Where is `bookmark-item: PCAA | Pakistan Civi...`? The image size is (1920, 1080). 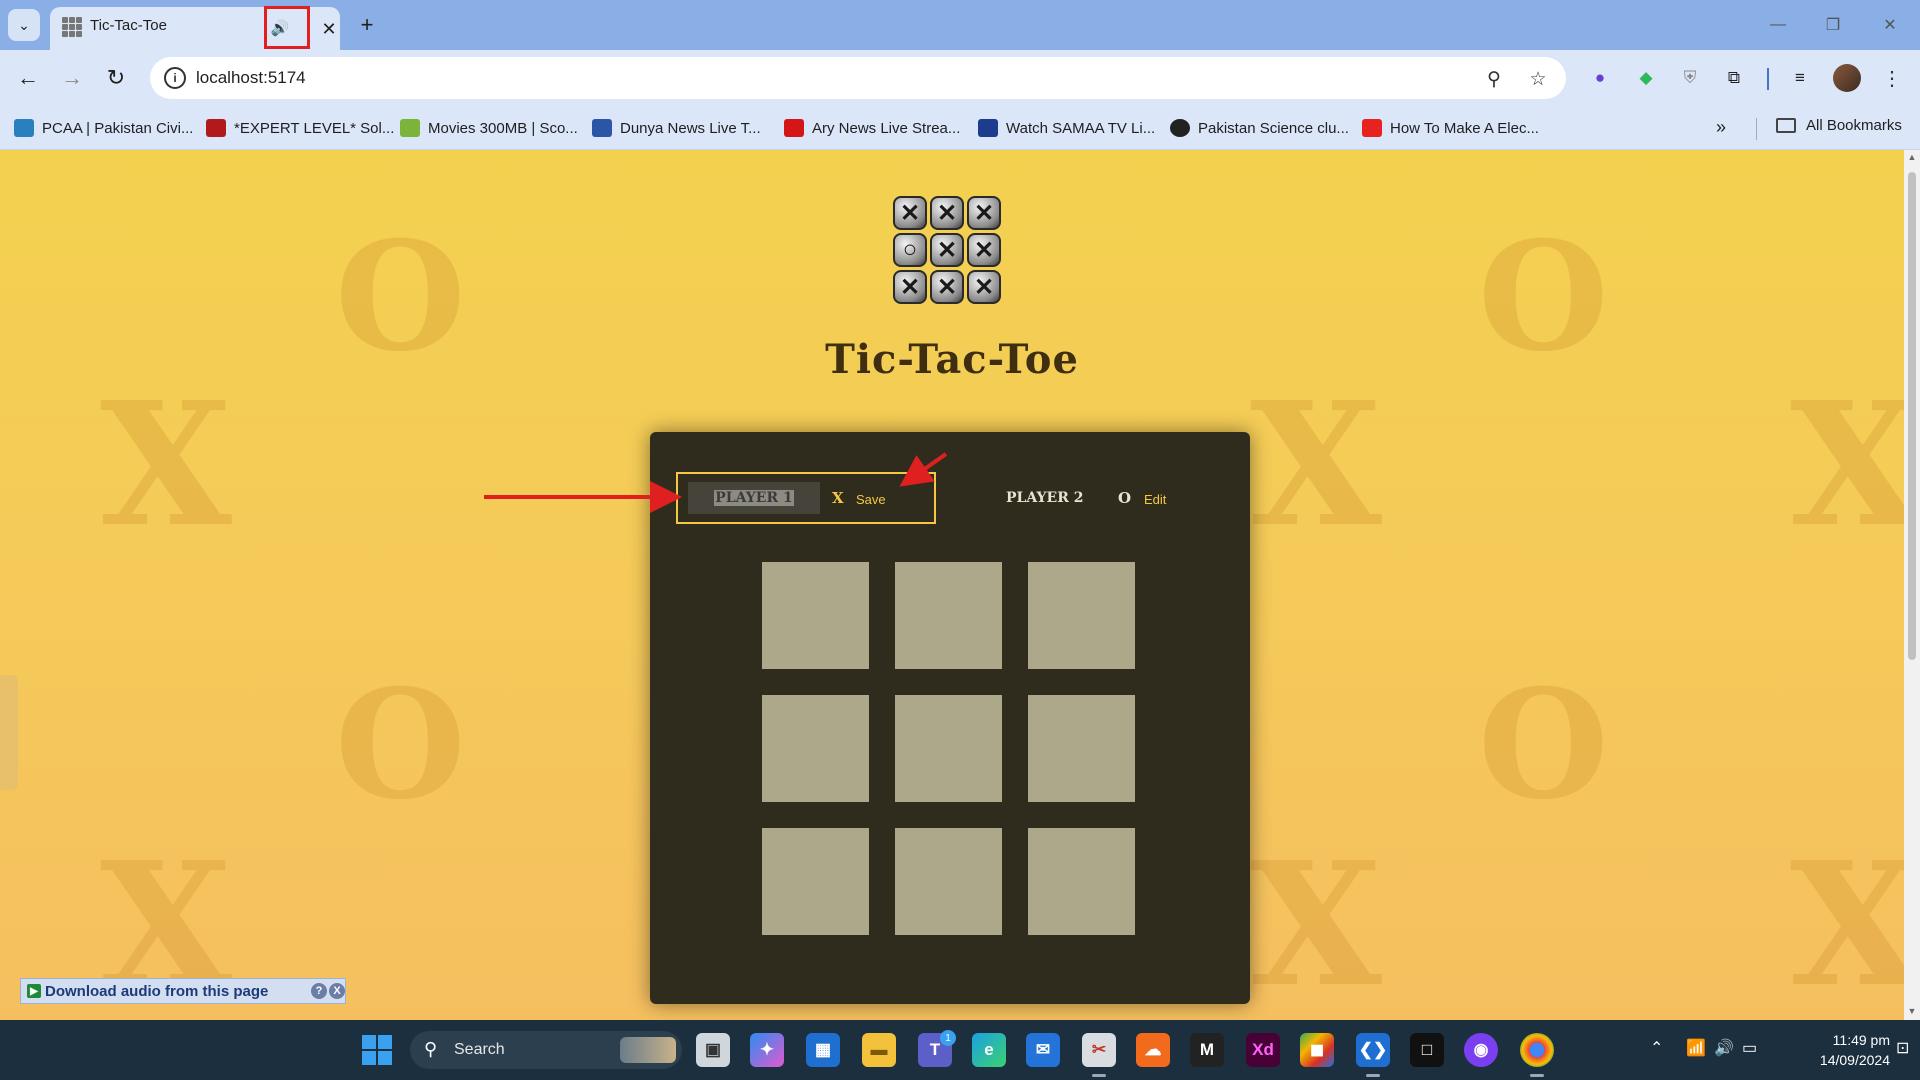
bookmark-item: PCAA | Pakistan Civi... is located at coordinates (103, 128).